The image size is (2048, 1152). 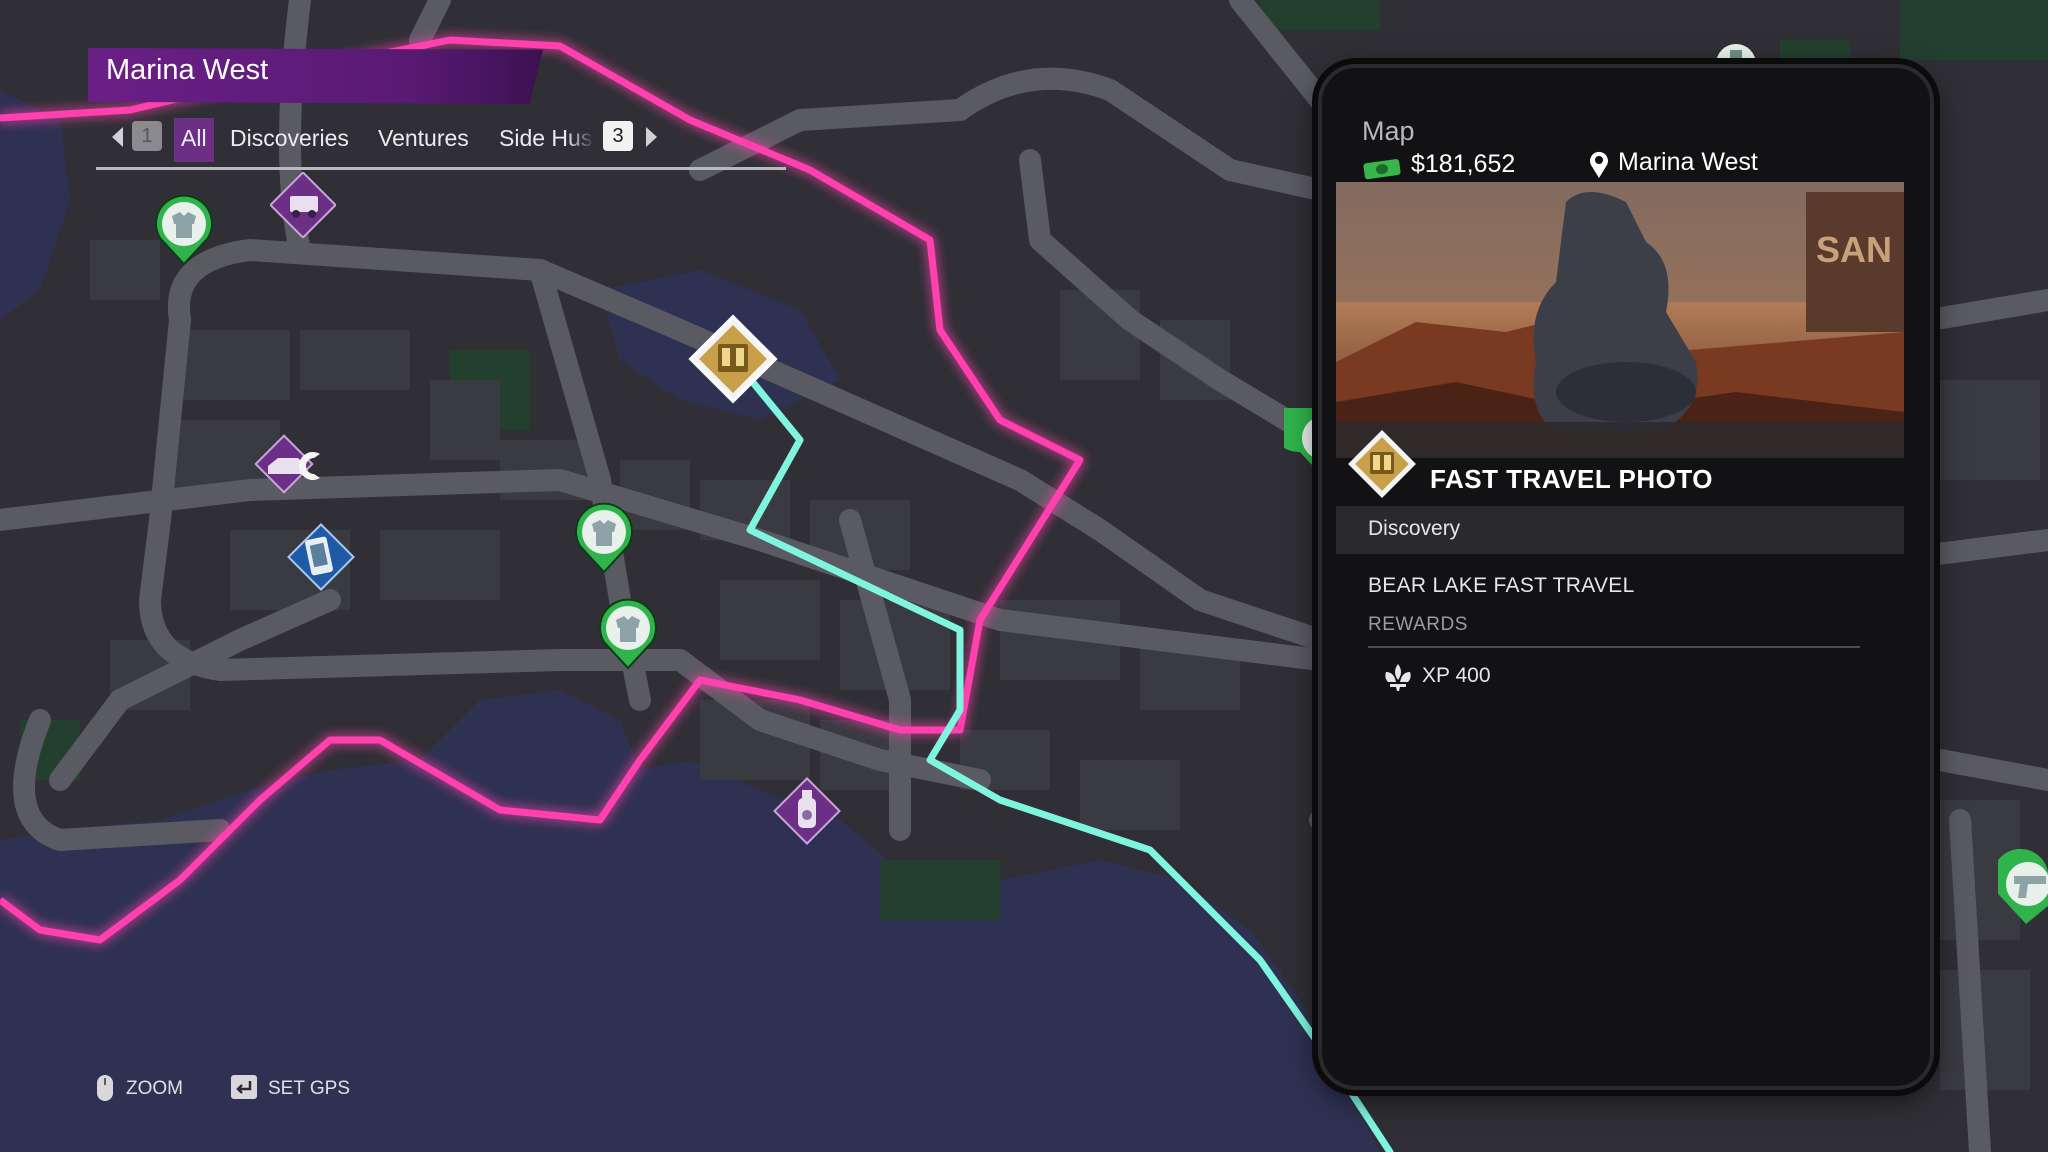 What do you see at coordinates (1398, 677) in the screenshot?
I see `fleur-de-lis-icon` at bounding box center [1398, 677].